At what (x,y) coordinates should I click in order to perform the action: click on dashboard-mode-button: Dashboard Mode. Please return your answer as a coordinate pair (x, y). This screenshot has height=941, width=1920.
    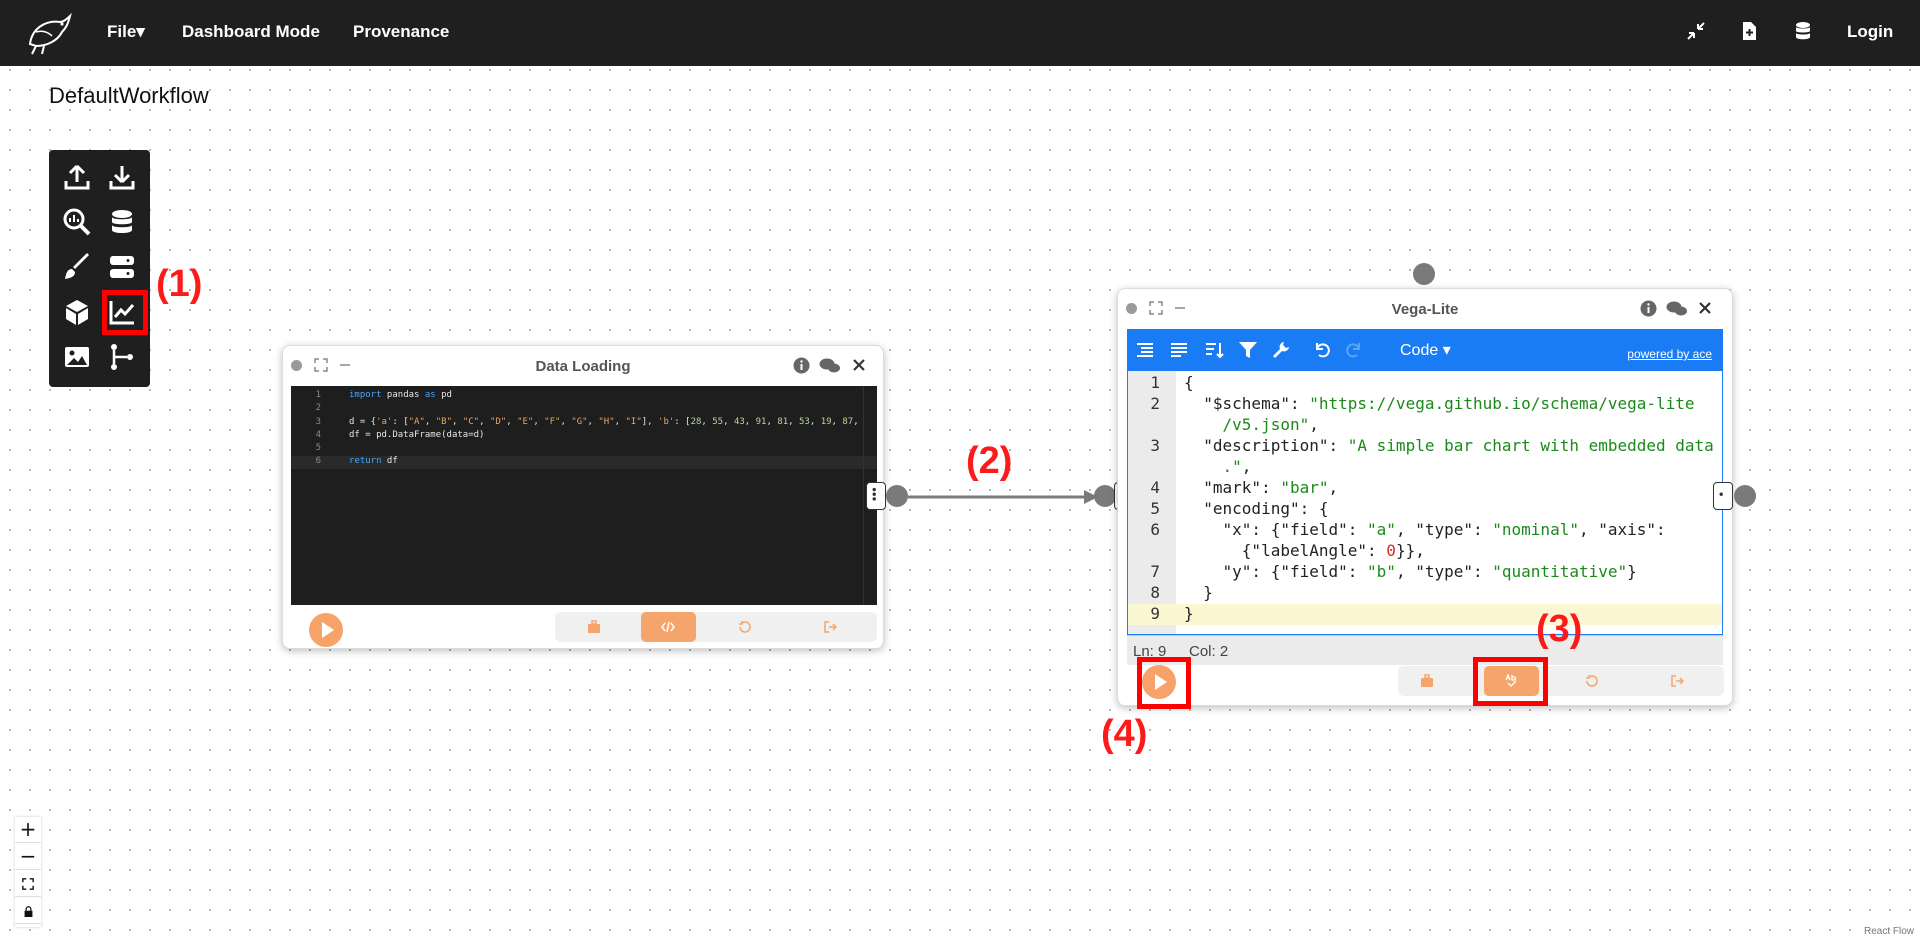
    Looking at the image, I should click on (251, 32).